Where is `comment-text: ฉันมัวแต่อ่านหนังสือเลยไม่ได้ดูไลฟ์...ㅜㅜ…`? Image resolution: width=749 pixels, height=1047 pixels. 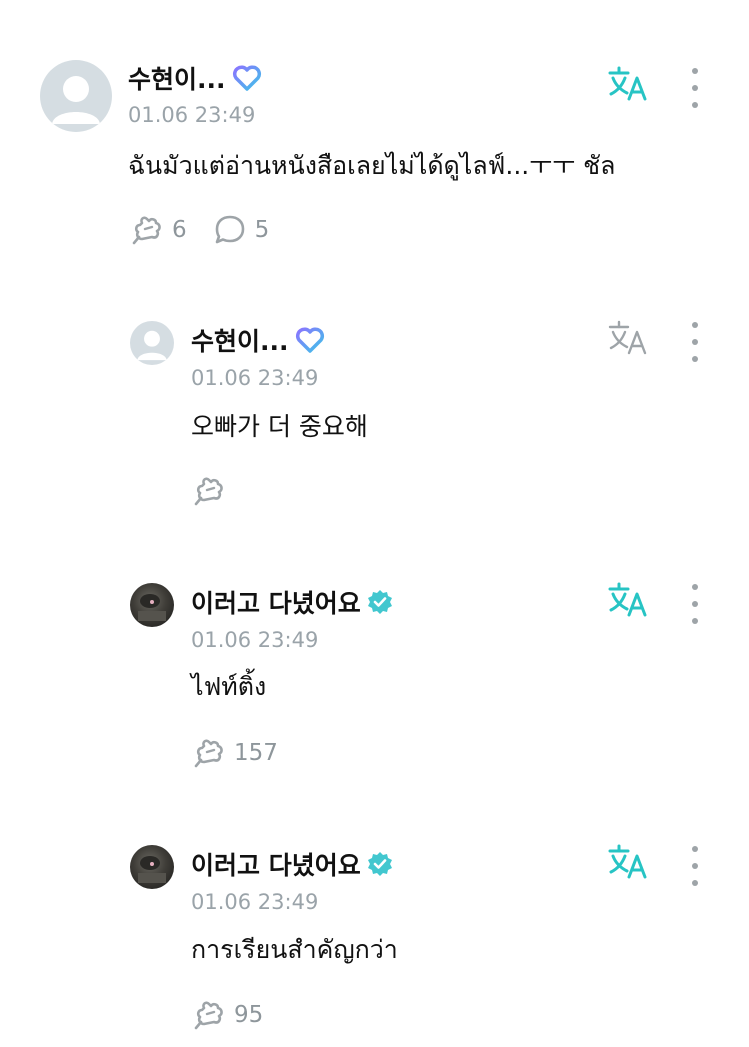
comment-text: ฉันมัวแต่อ่านหนังสือเลยไม่ได้ดูไลฟ์...ㅜㅜ… is located at coordinates (372, 165).